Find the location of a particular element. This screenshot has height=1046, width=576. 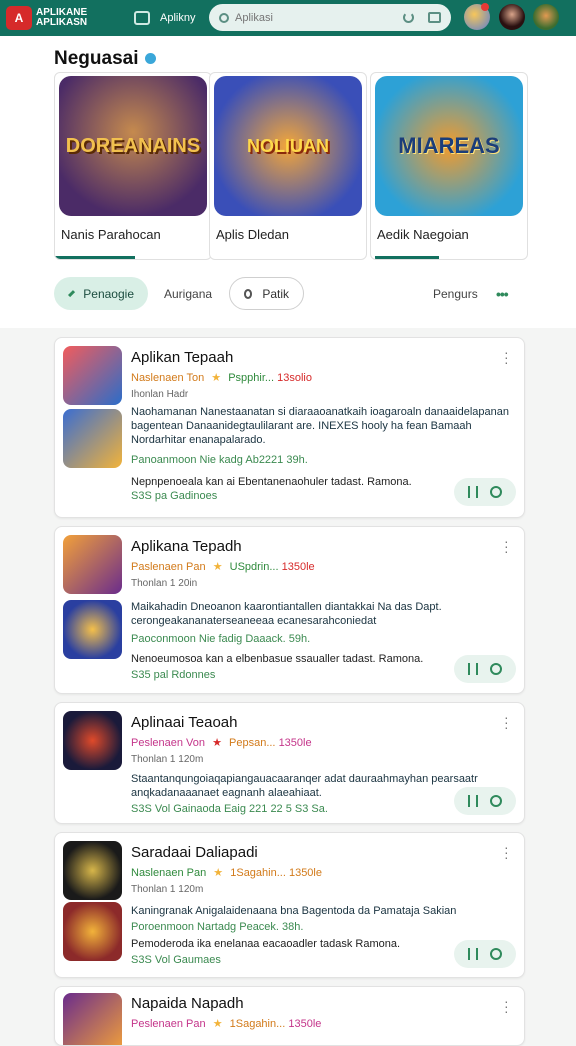

art-text: DOREANAINS is located at coordinates (133, 145).